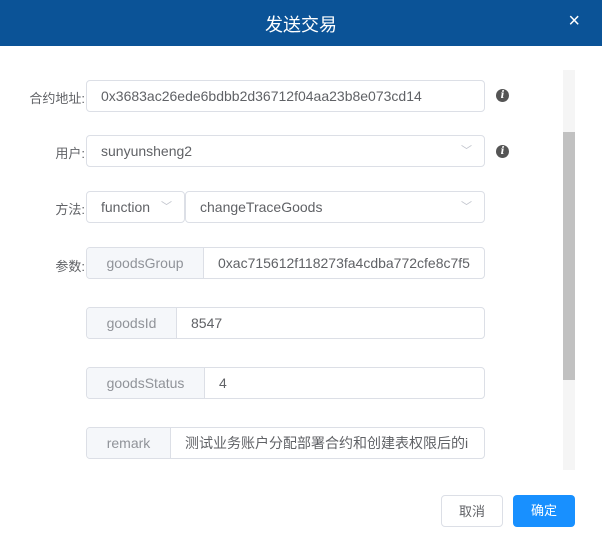  What do you see at coordinates (574, 21) in the screenshot?
I see `close-icon: ×` at bounding box center [574, 21].